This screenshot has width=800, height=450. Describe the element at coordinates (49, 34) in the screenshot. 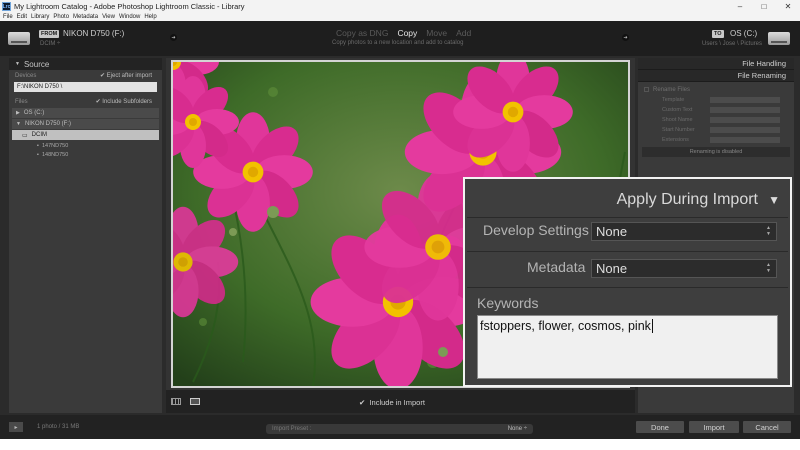

I see `from-label: FROM` at that location.